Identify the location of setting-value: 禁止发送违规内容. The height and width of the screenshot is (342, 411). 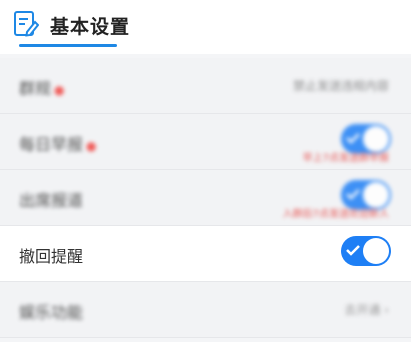
(340, 86).